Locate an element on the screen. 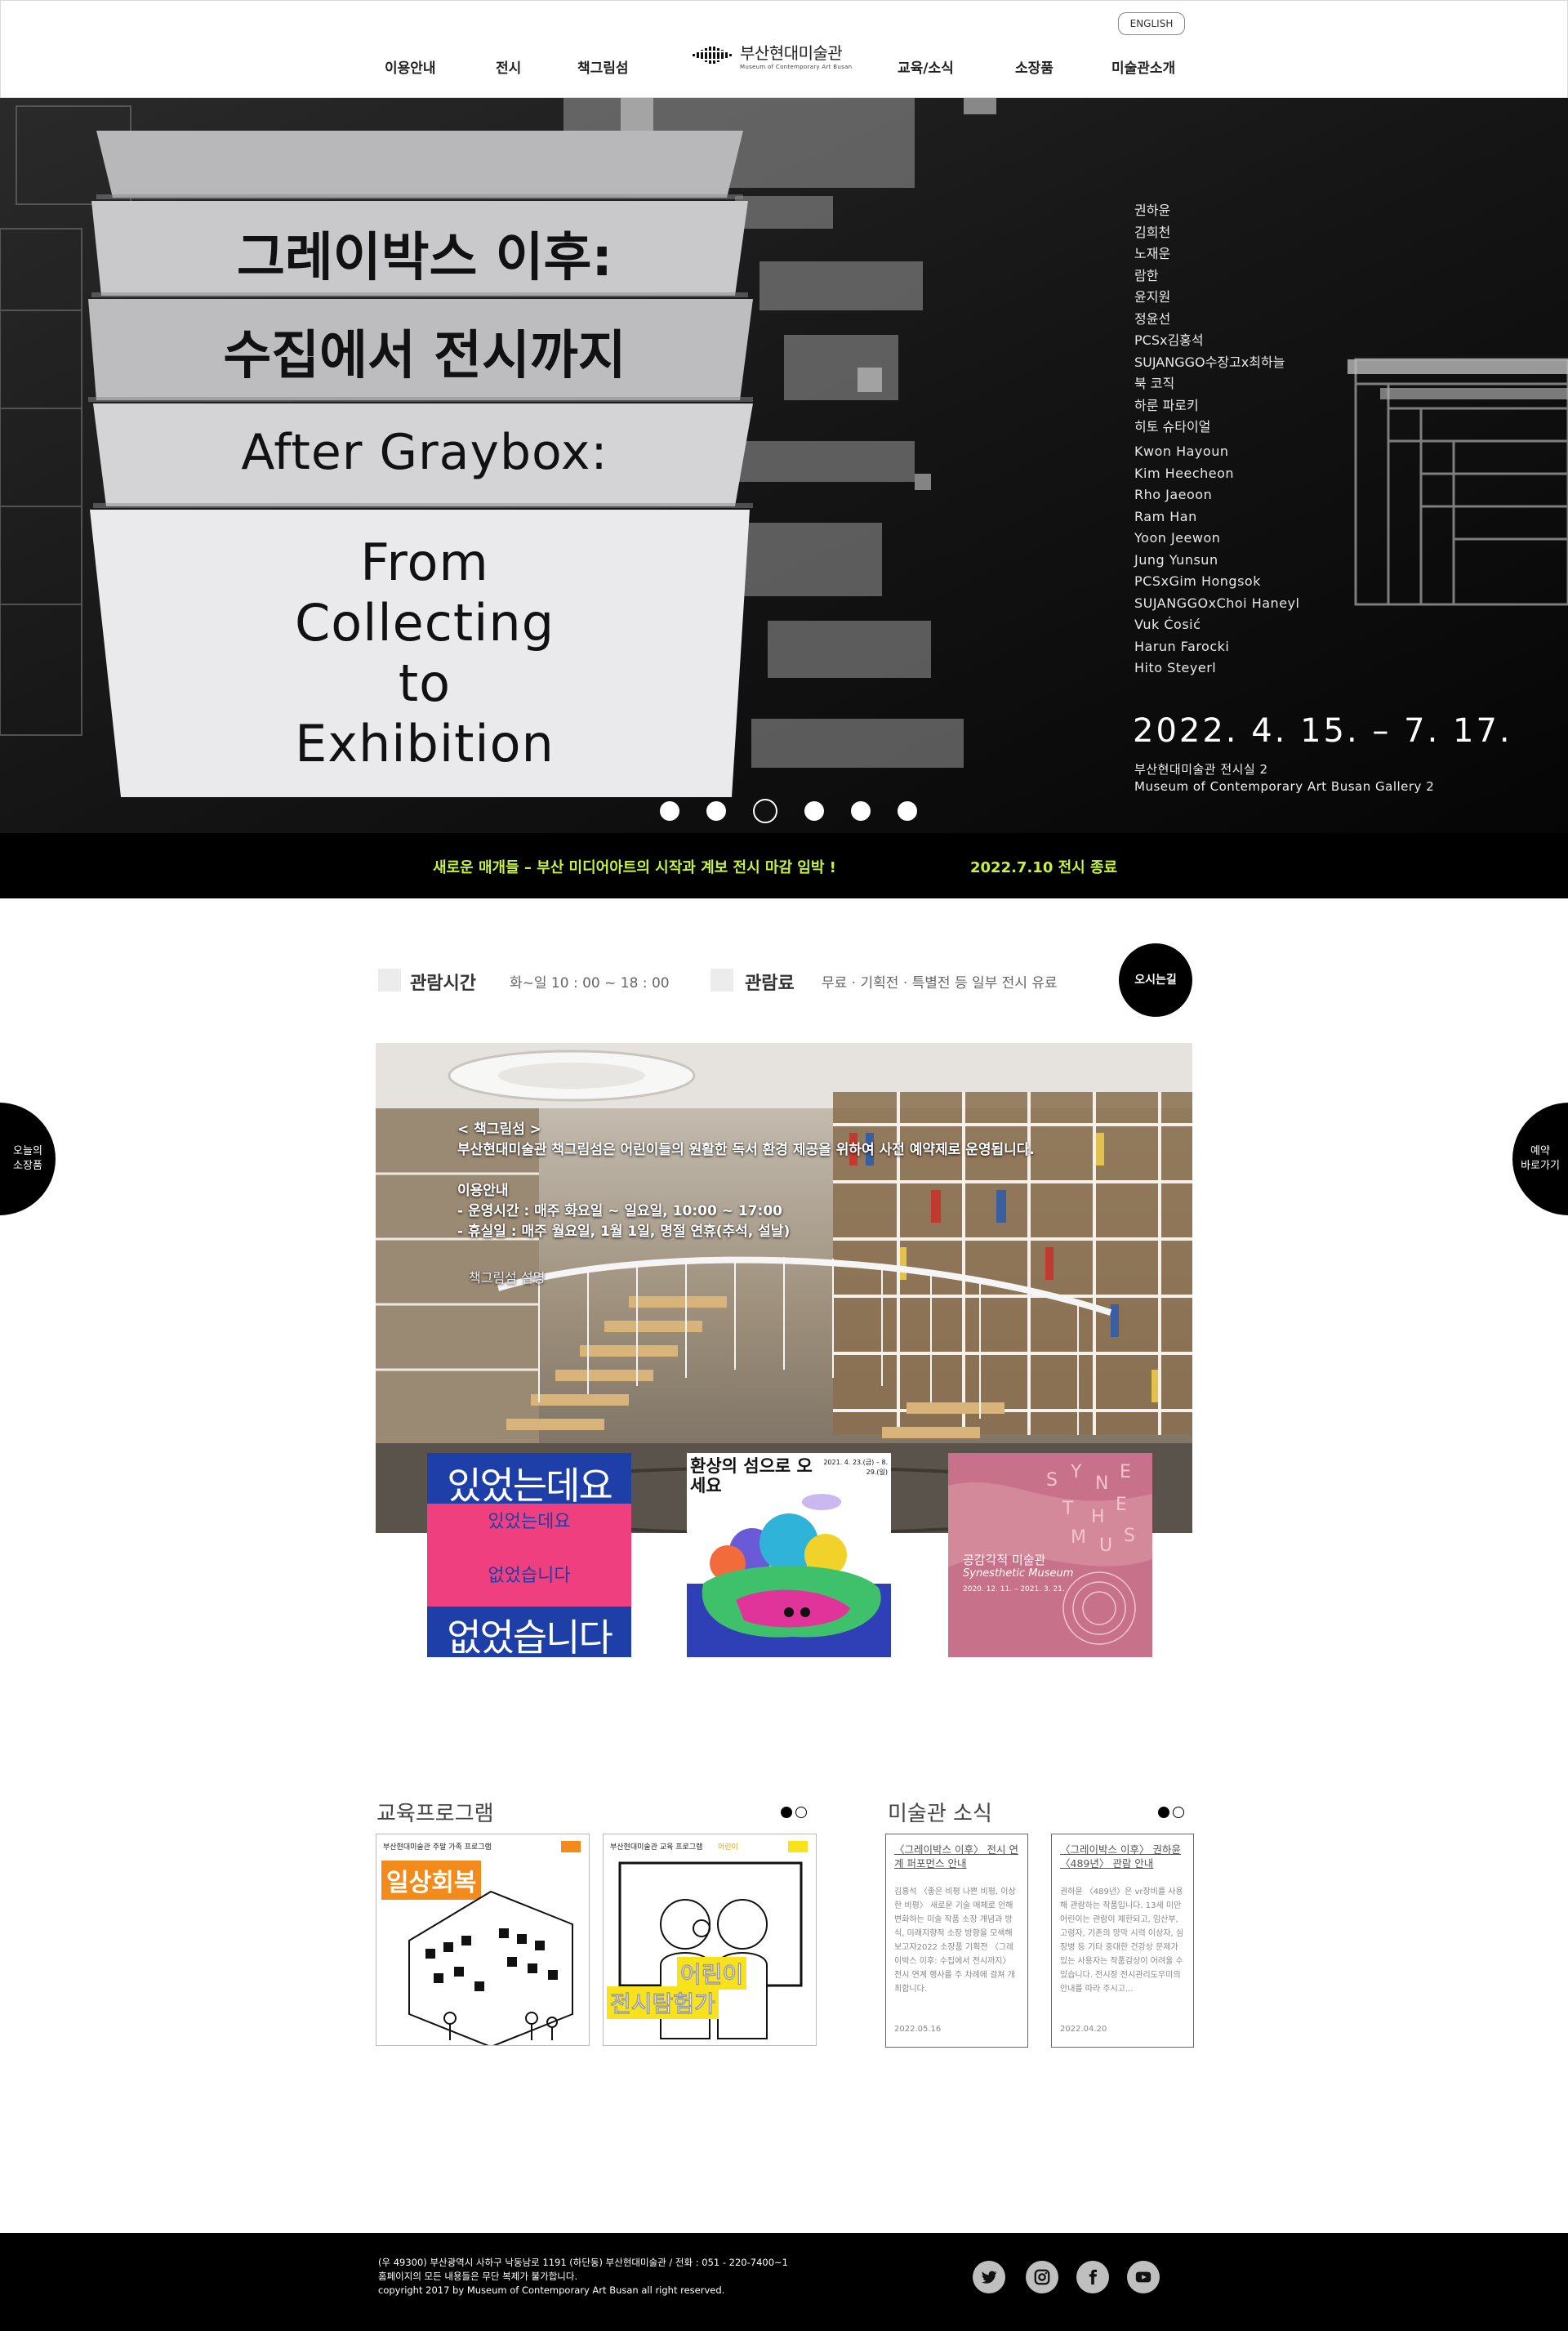 The width and height of the screenshot is (1568, 2331). poster-3-title: 공감각적 미술관 is located at coordinates (1004, 1560).